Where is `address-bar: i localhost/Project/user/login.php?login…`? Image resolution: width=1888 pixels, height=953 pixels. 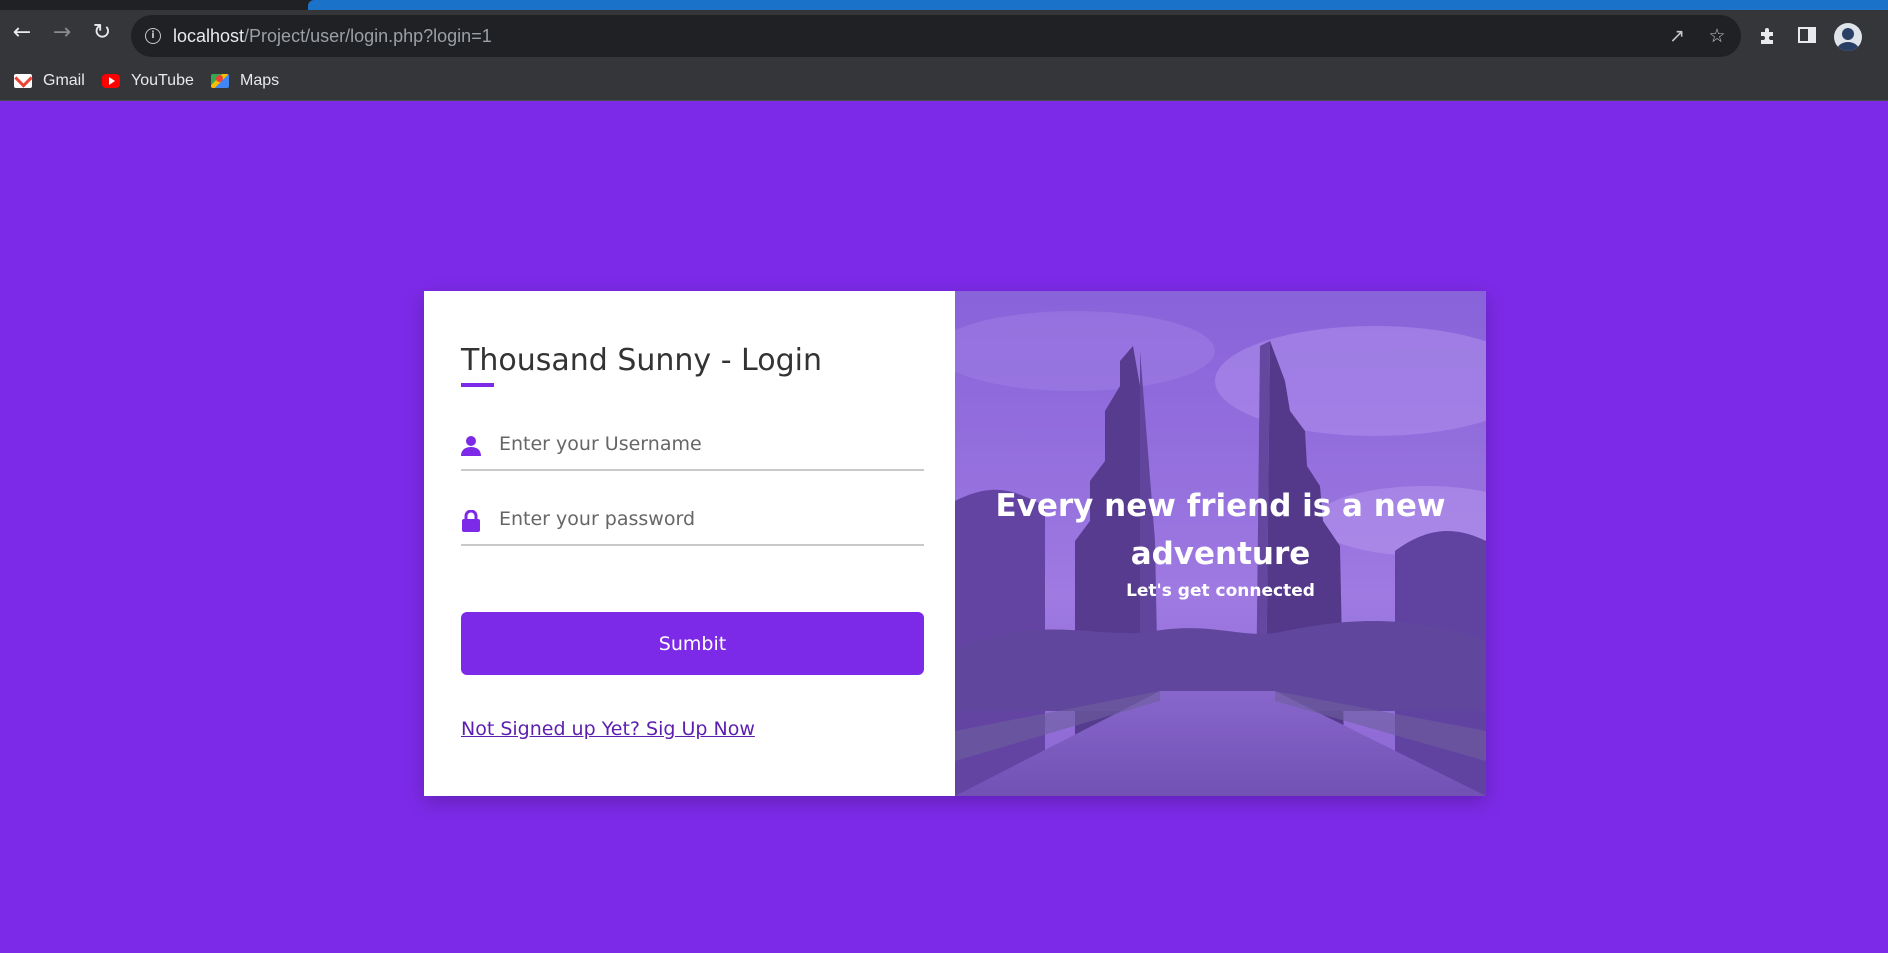 address-bar: i localhost/Project/user/login.php?login… is located at coordinates (936, 36).